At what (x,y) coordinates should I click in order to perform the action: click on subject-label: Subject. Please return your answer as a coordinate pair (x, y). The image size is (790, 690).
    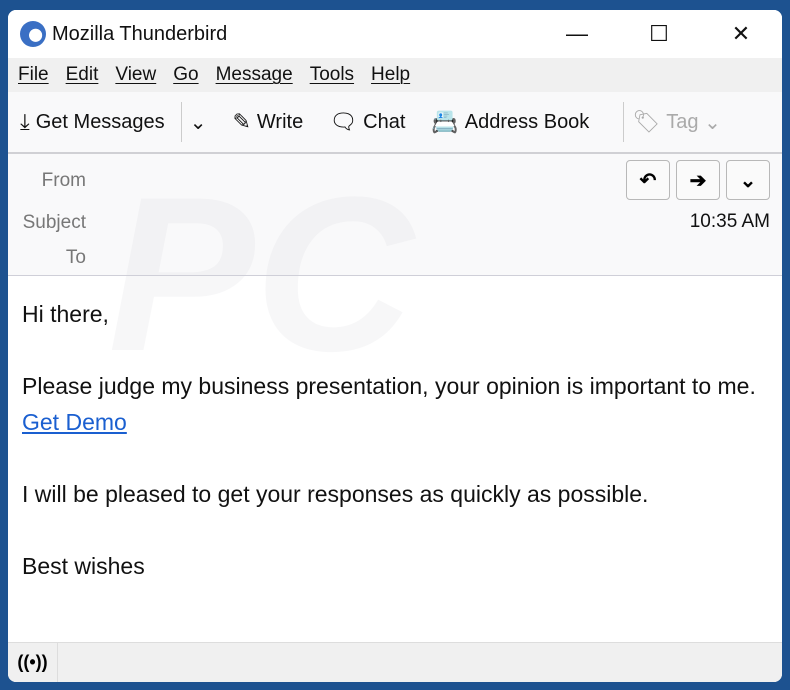
    Looking at the image, I should click on (54, 222).